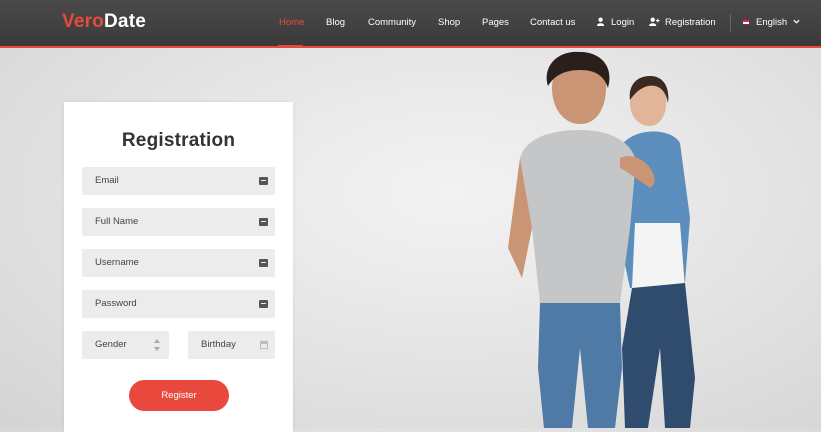 This screenshot has height=432, width=821. What do you see at coordinates (392, 22) in the screenshot?
I see `nav-community: Community` at bounding box center [392, 22].